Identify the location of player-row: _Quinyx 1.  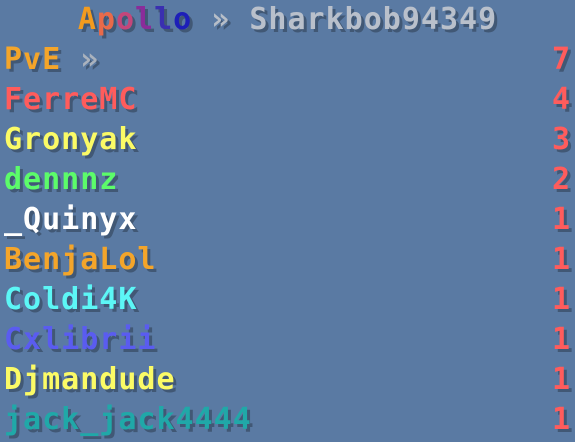
(287, 220).